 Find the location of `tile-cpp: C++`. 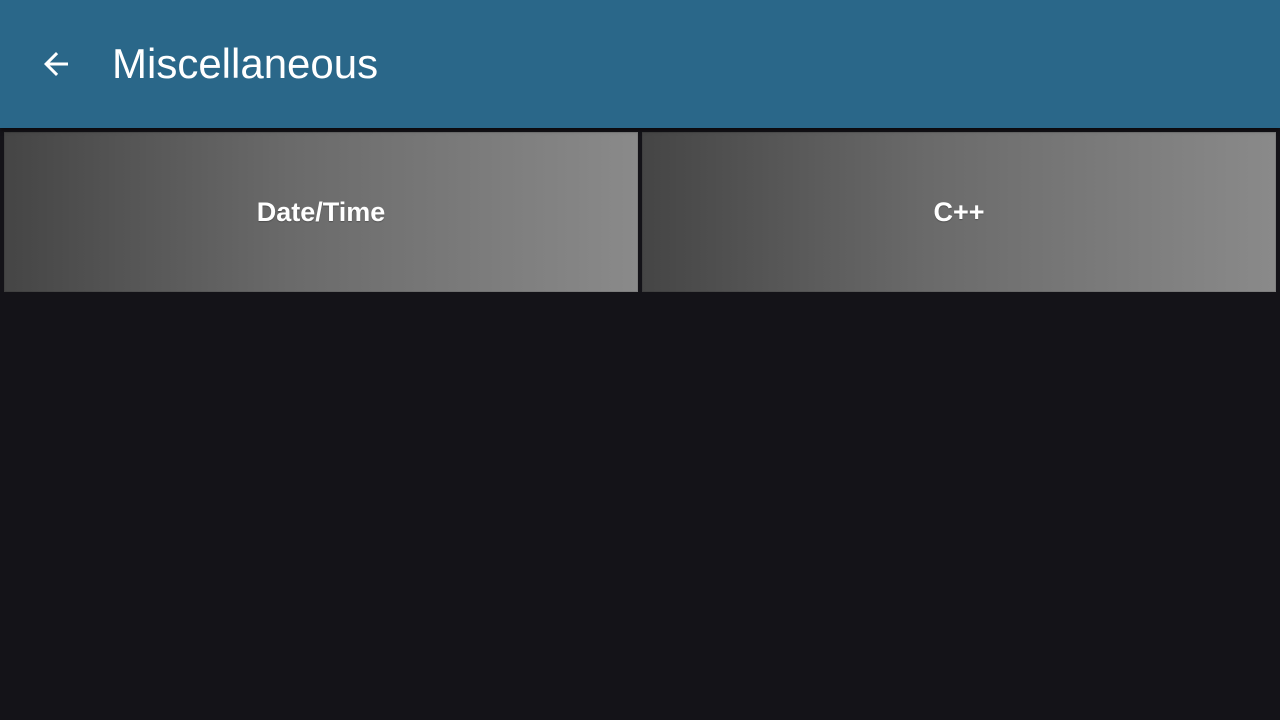

tile-cpp: C++ is located at coordinates (959, 212).